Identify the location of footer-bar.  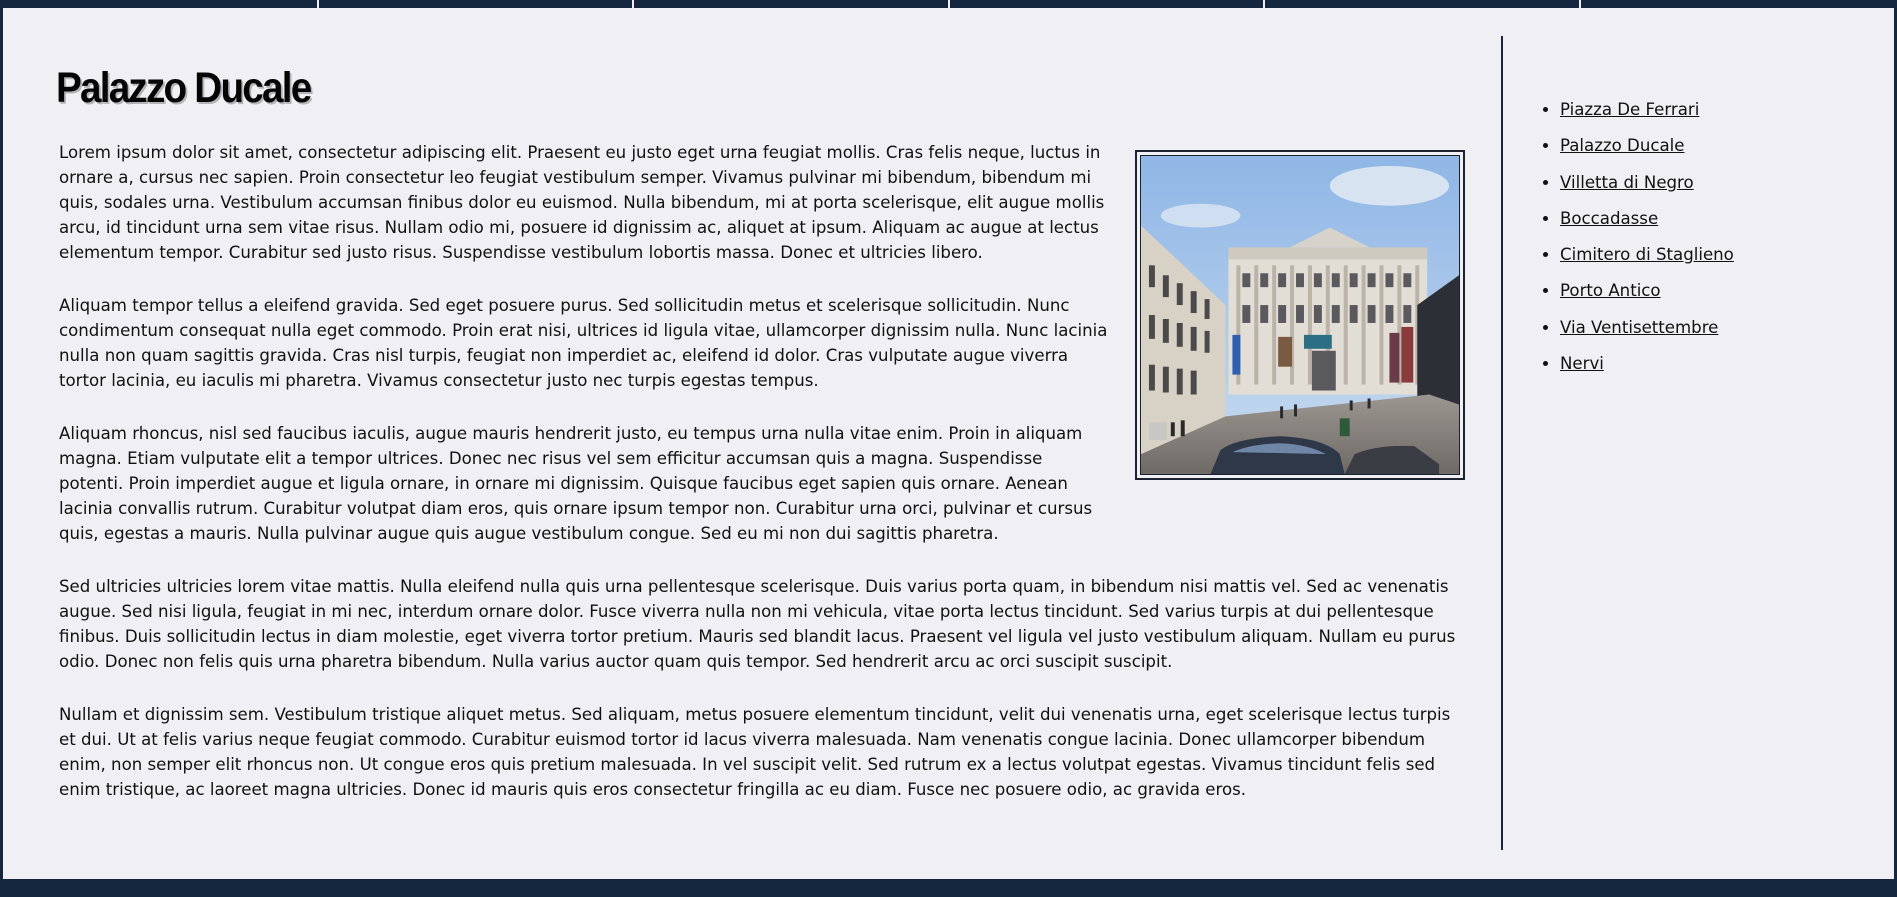
(948, 888).